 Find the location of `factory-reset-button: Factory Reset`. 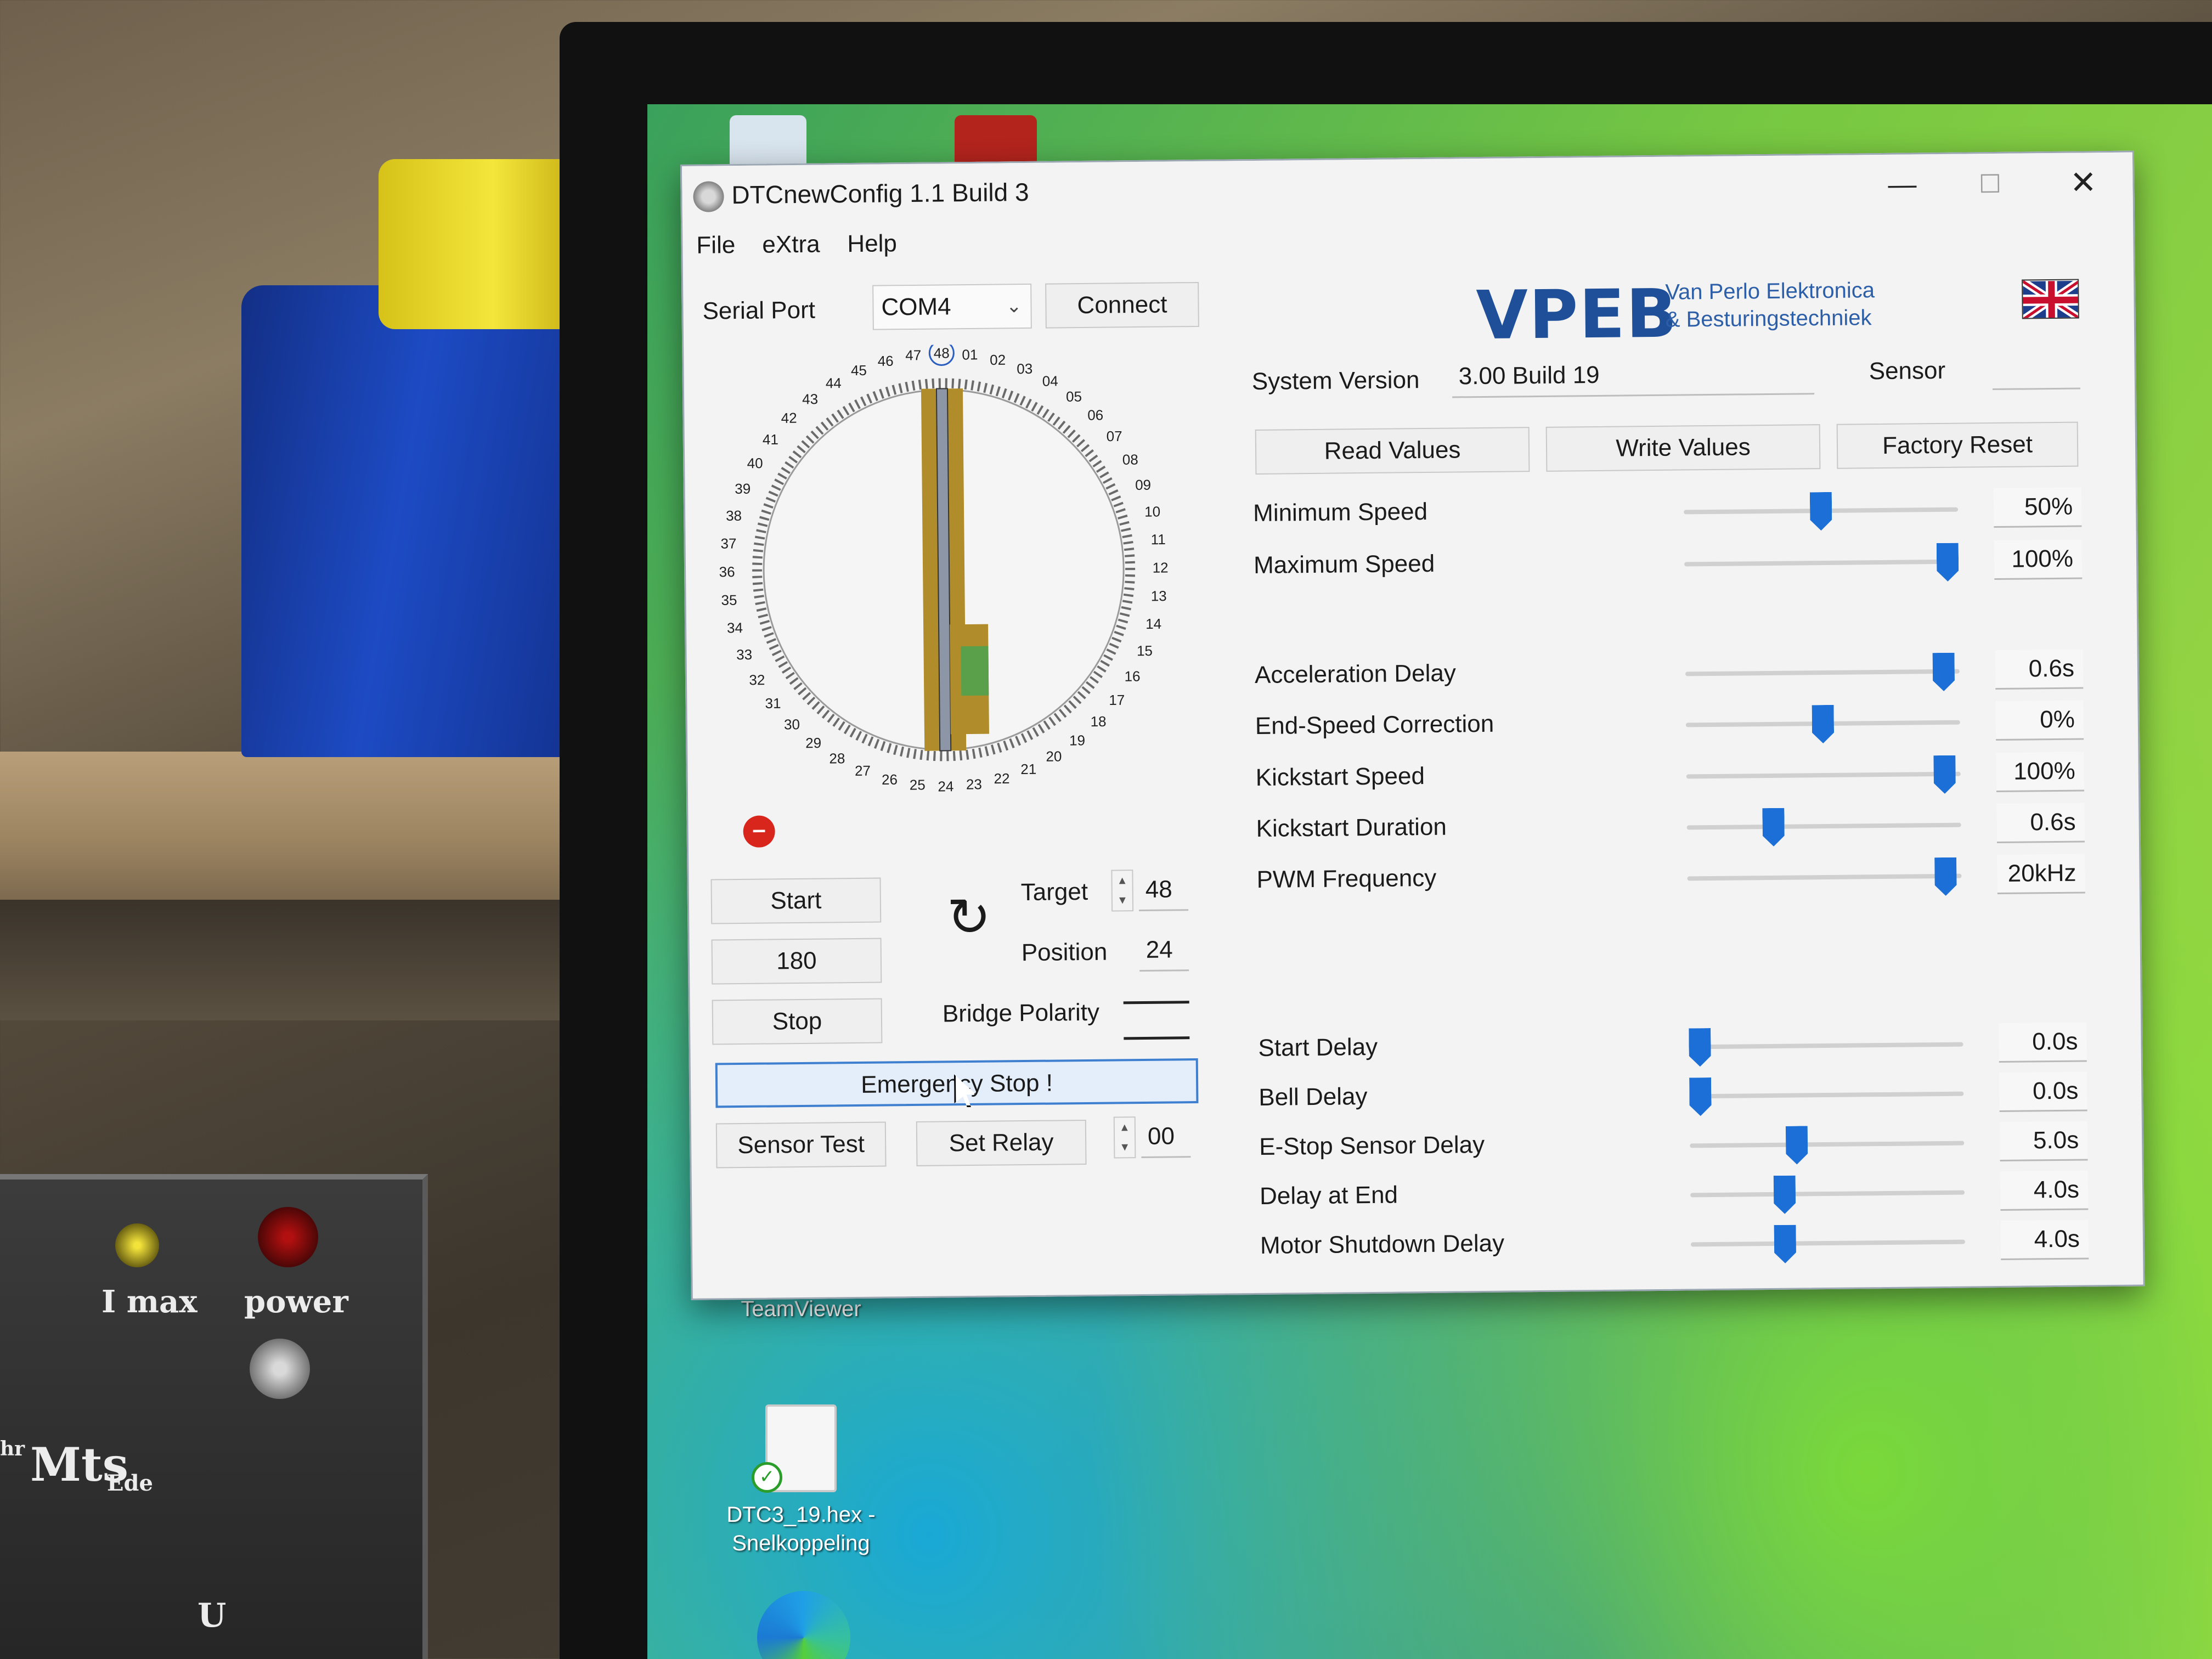

factory-reset-button: Factory Reset is located at coordinates (1957, 445).